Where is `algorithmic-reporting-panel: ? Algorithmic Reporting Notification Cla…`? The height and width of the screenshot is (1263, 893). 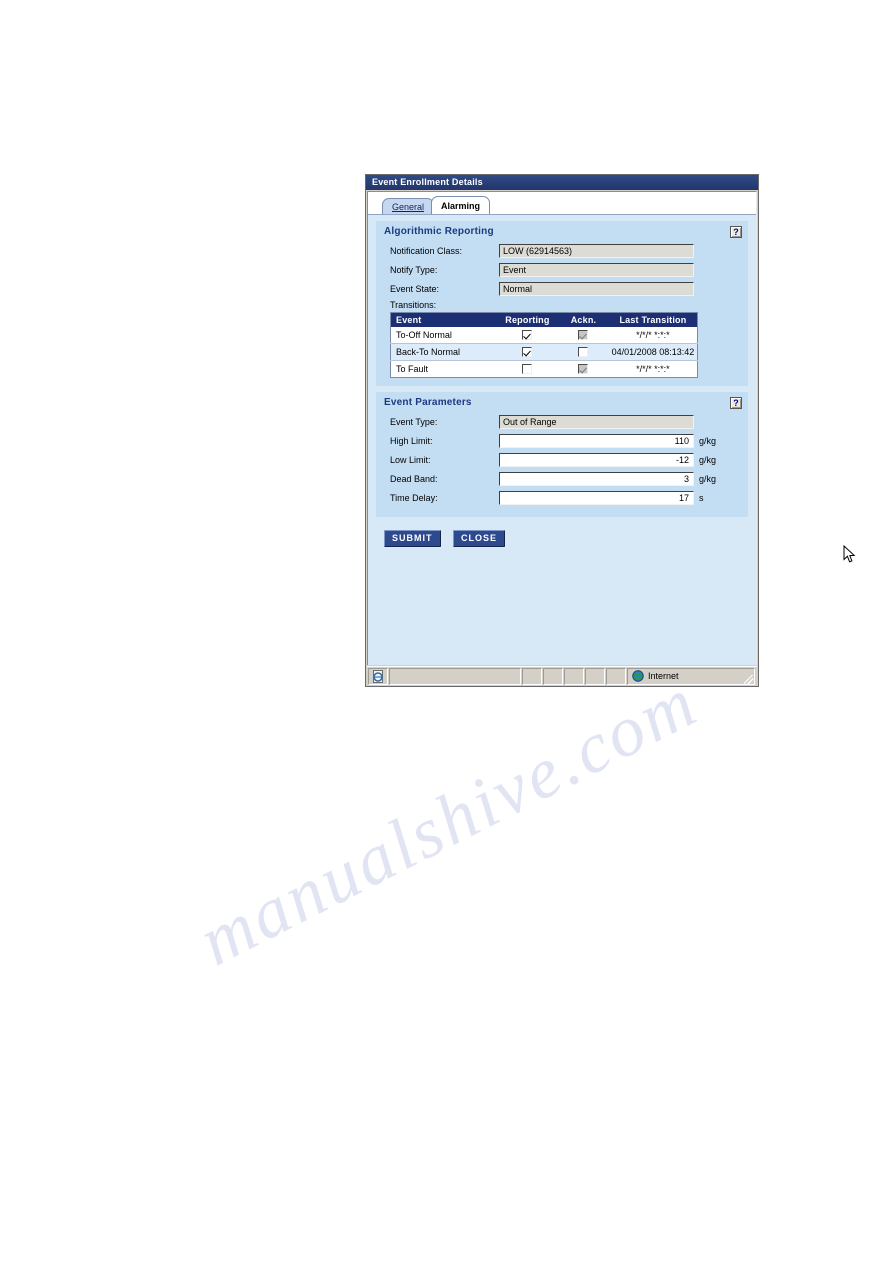 algorithmic-reporting-panel: ? Algorithmic Reporting Notification Cla… is located at coordinates (562, 303).